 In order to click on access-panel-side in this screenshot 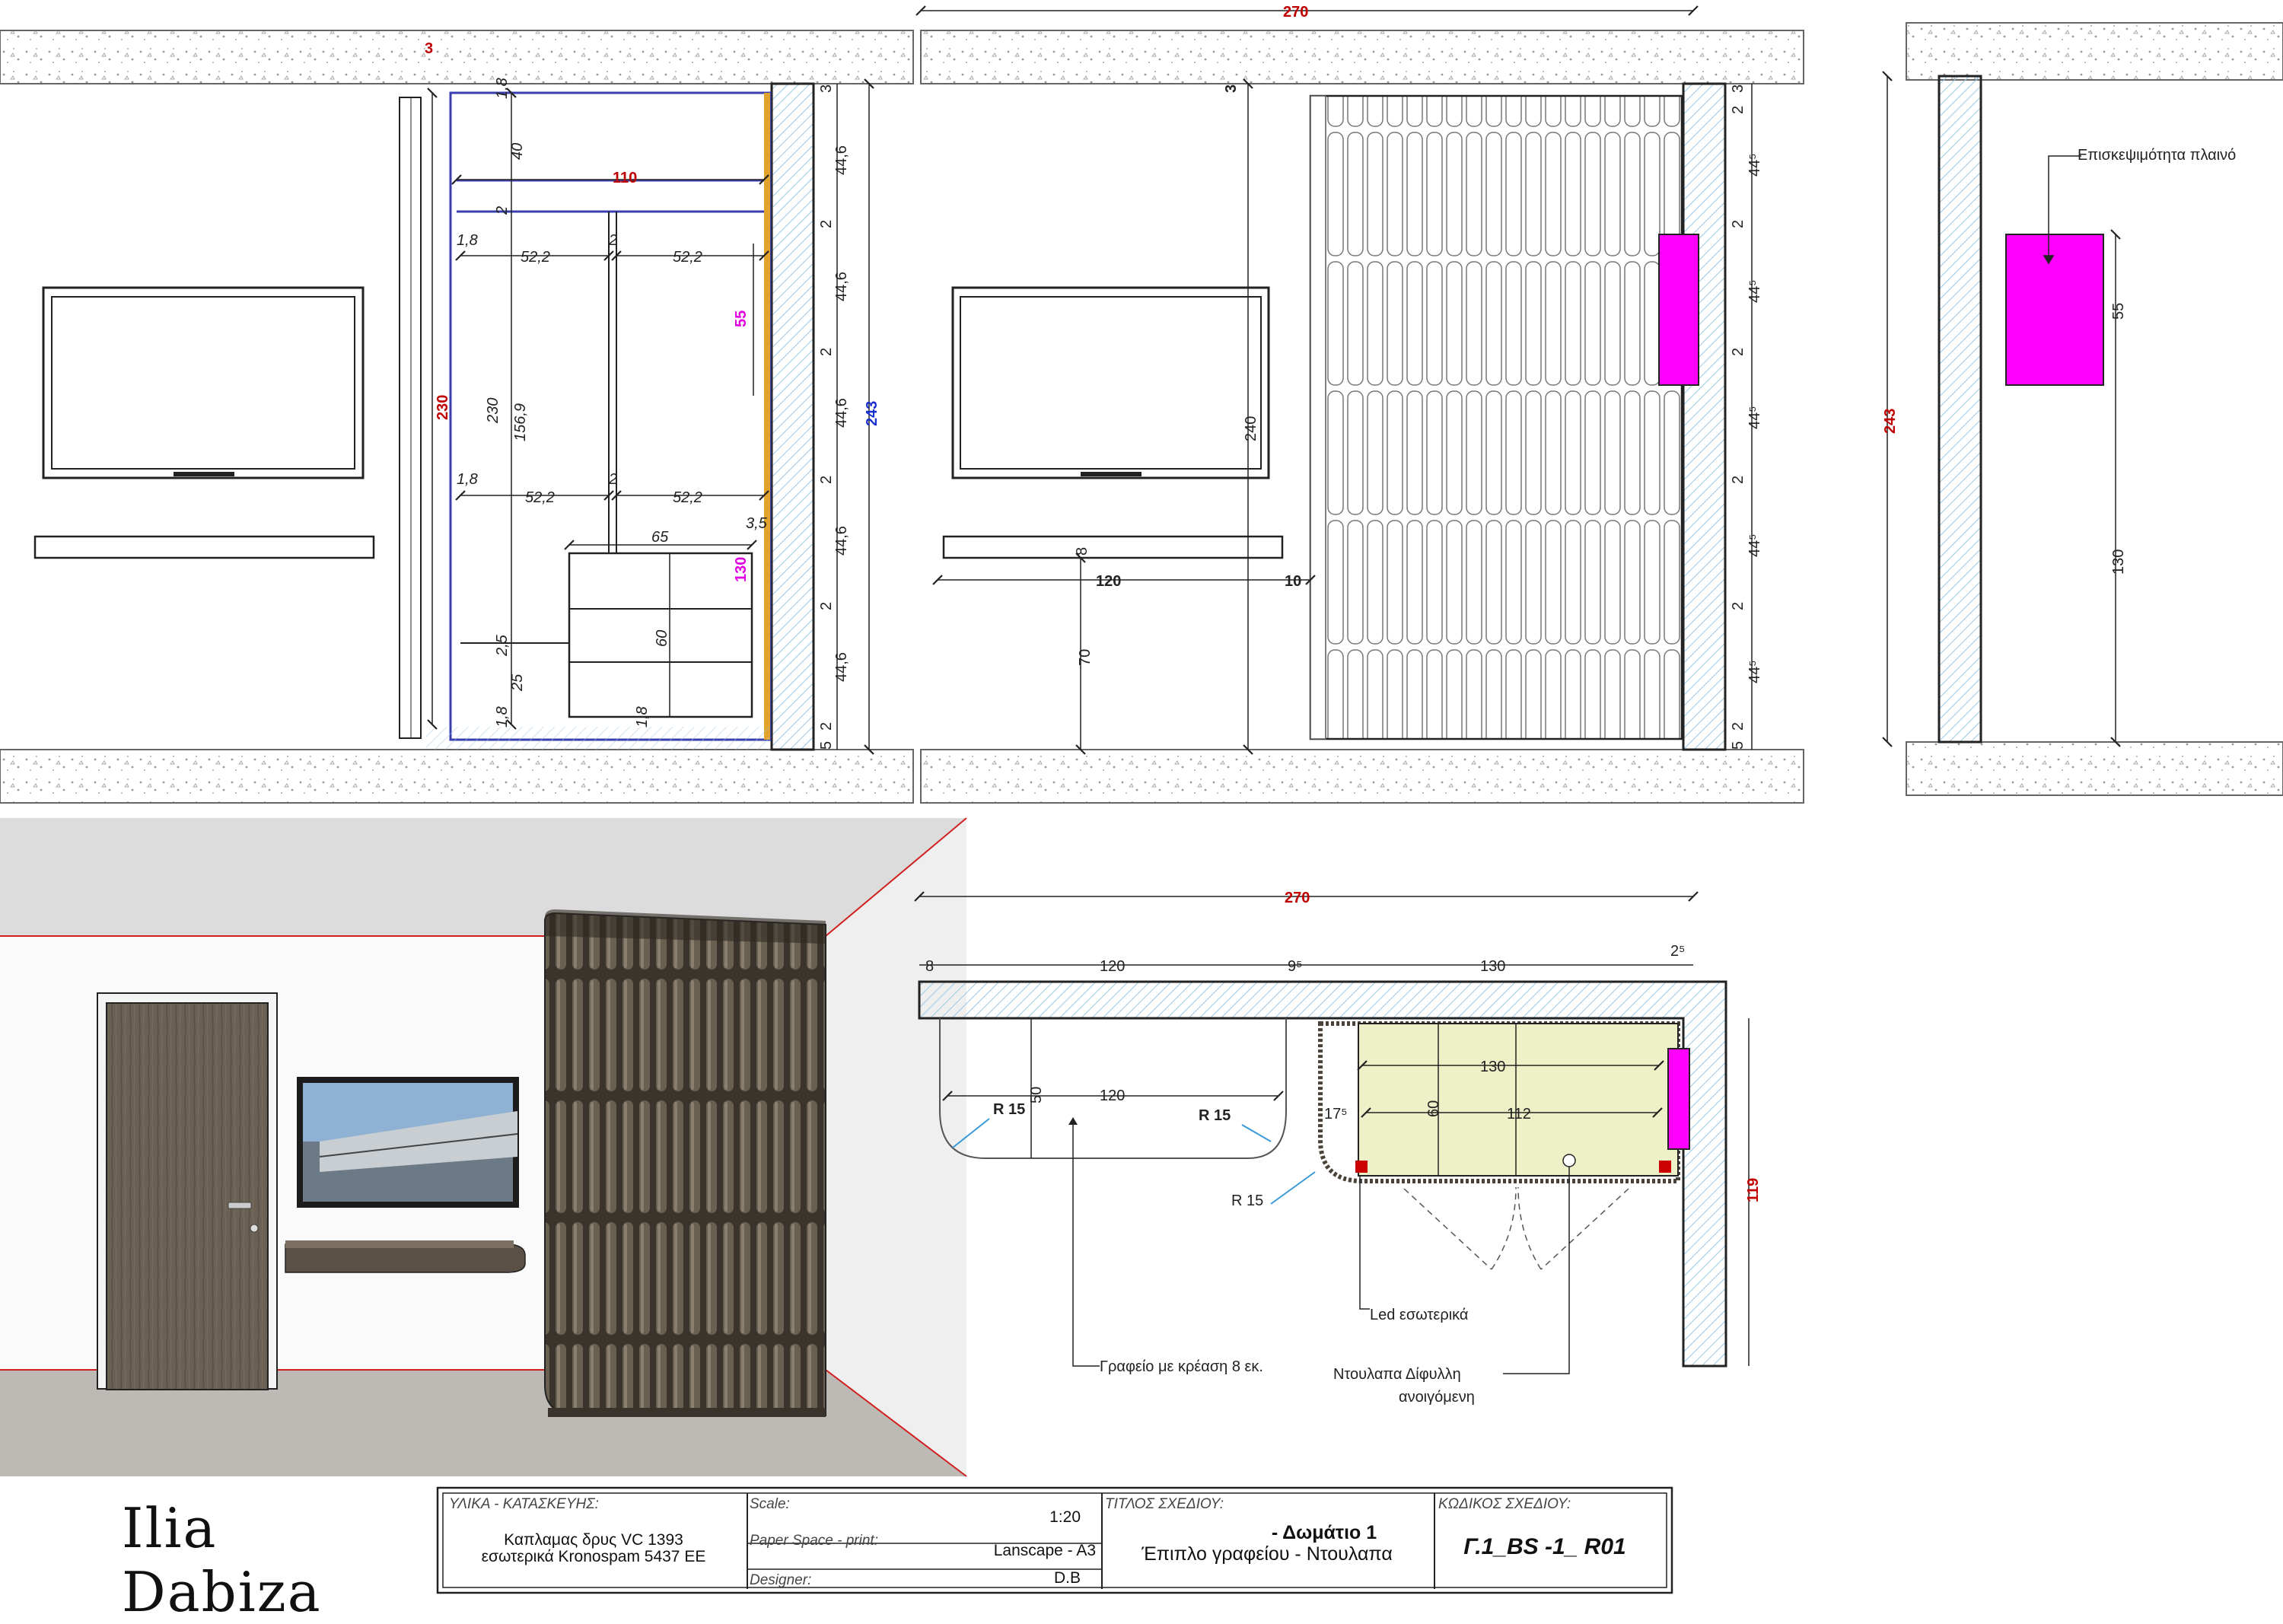, I will do `click(2054, 310)`.